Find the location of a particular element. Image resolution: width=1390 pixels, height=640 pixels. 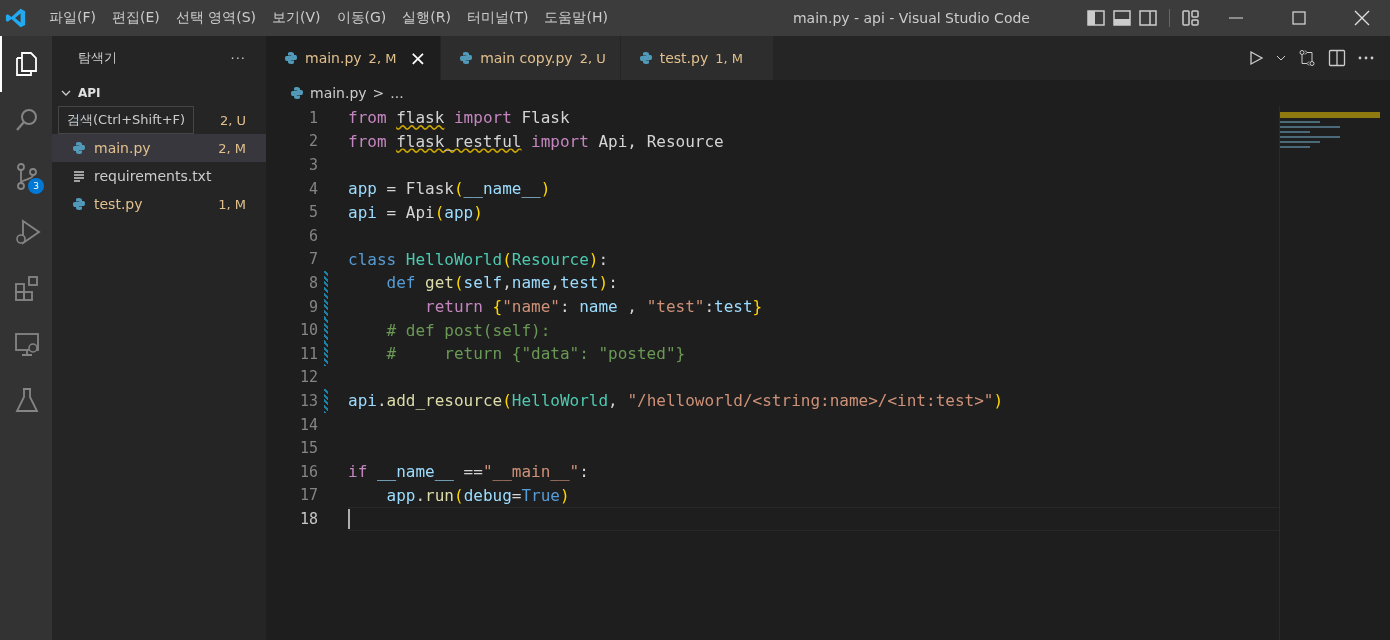

code-line: from flask_restful import Api, Resource is located at coordinates (536, 141).